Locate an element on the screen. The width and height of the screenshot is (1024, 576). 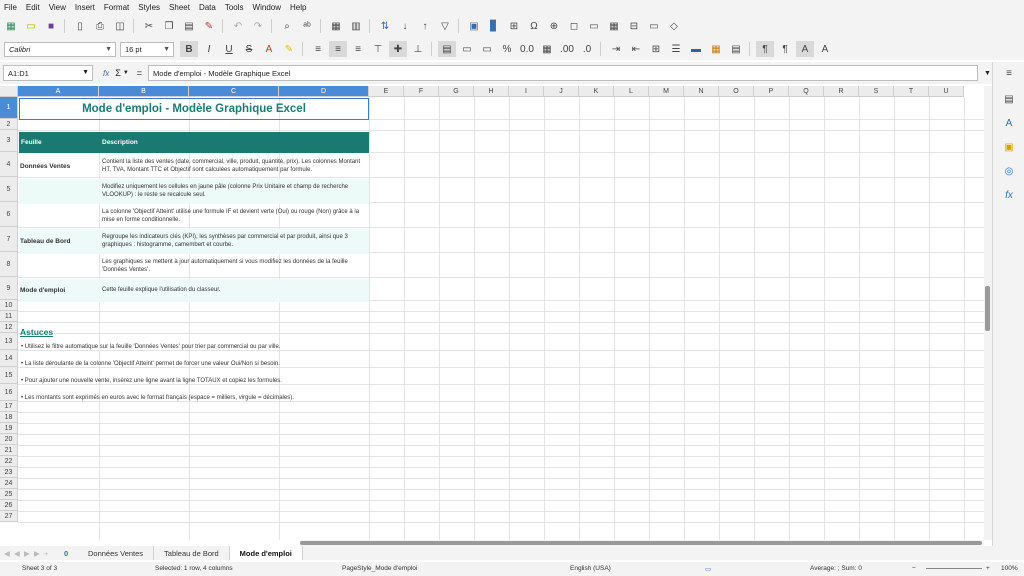
row-header: 11 is located at coordinates (9, 316).